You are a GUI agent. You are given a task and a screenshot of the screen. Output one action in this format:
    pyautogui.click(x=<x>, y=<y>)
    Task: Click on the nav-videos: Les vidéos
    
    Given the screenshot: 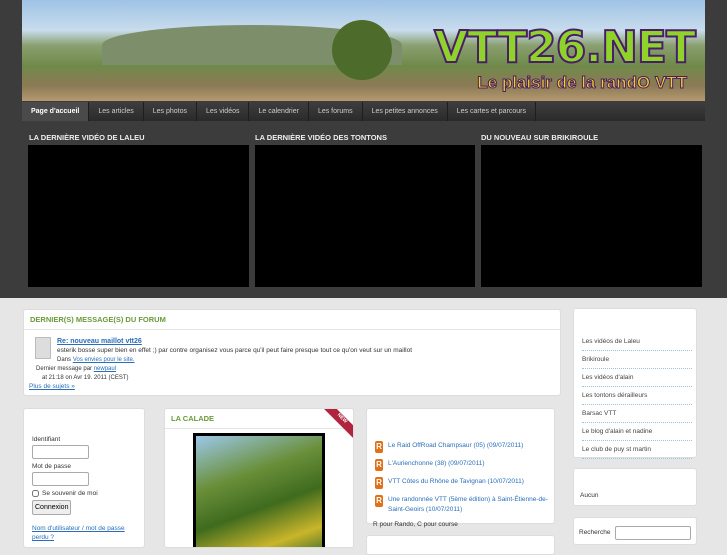 What is the action you would take?
    pyautogui.click(x=223, y=111)
    